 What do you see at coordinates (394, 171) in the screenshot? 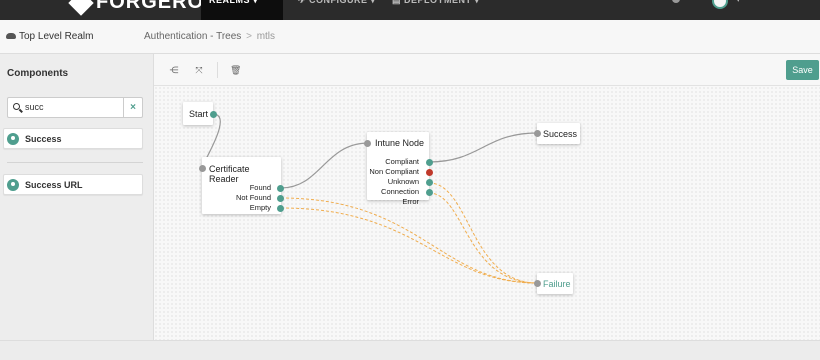
I see `outcome-non-compliant: Non Compliant` at bounding box center [394, 171].